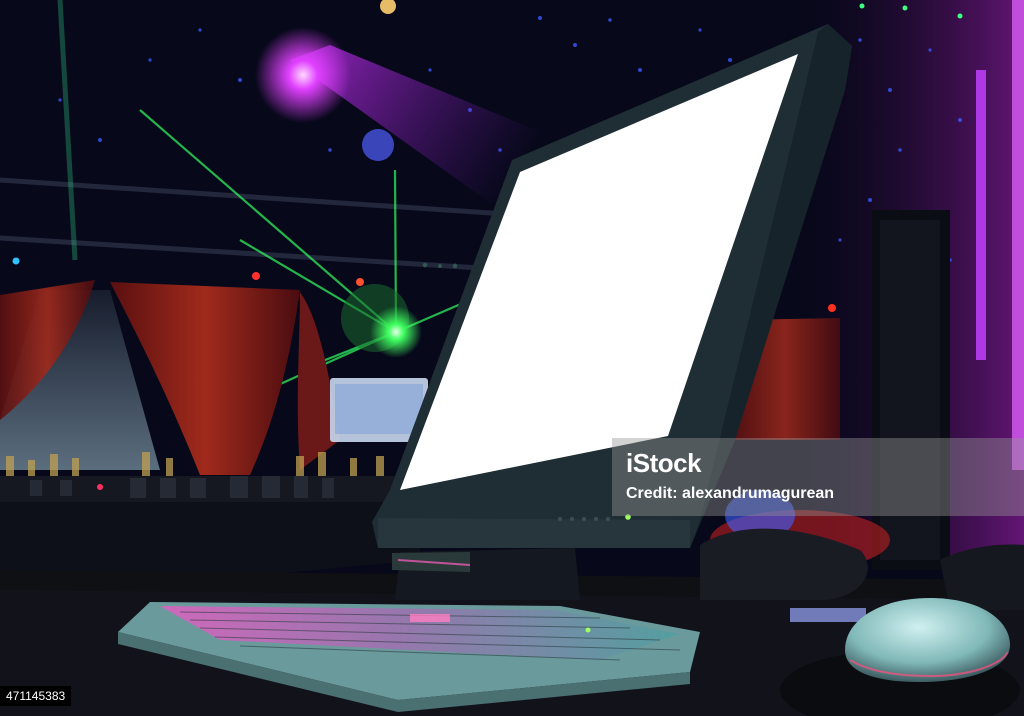  I want to click on stock-watermark: iStock Credit: alexandrumagurean, so click(818, 477).